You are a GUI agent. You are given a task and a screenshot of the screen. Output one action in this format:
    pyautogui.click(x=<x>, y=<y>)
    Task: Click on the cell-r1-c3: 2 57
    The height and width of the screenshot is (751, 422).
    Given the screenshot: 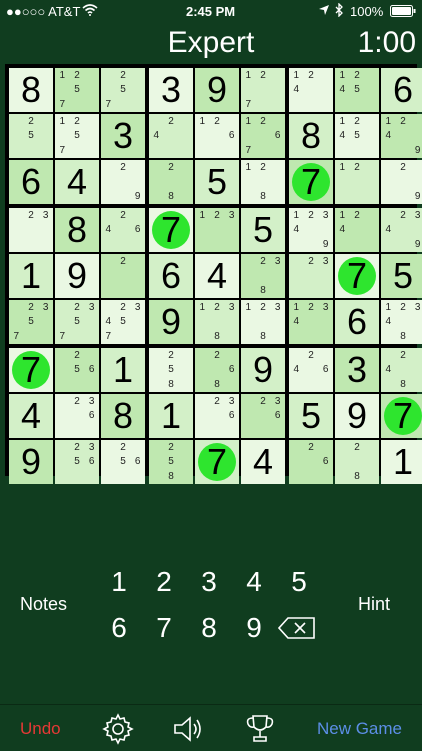 What is the action you would take?
    pyautogui.click(x=123, y=90)
    